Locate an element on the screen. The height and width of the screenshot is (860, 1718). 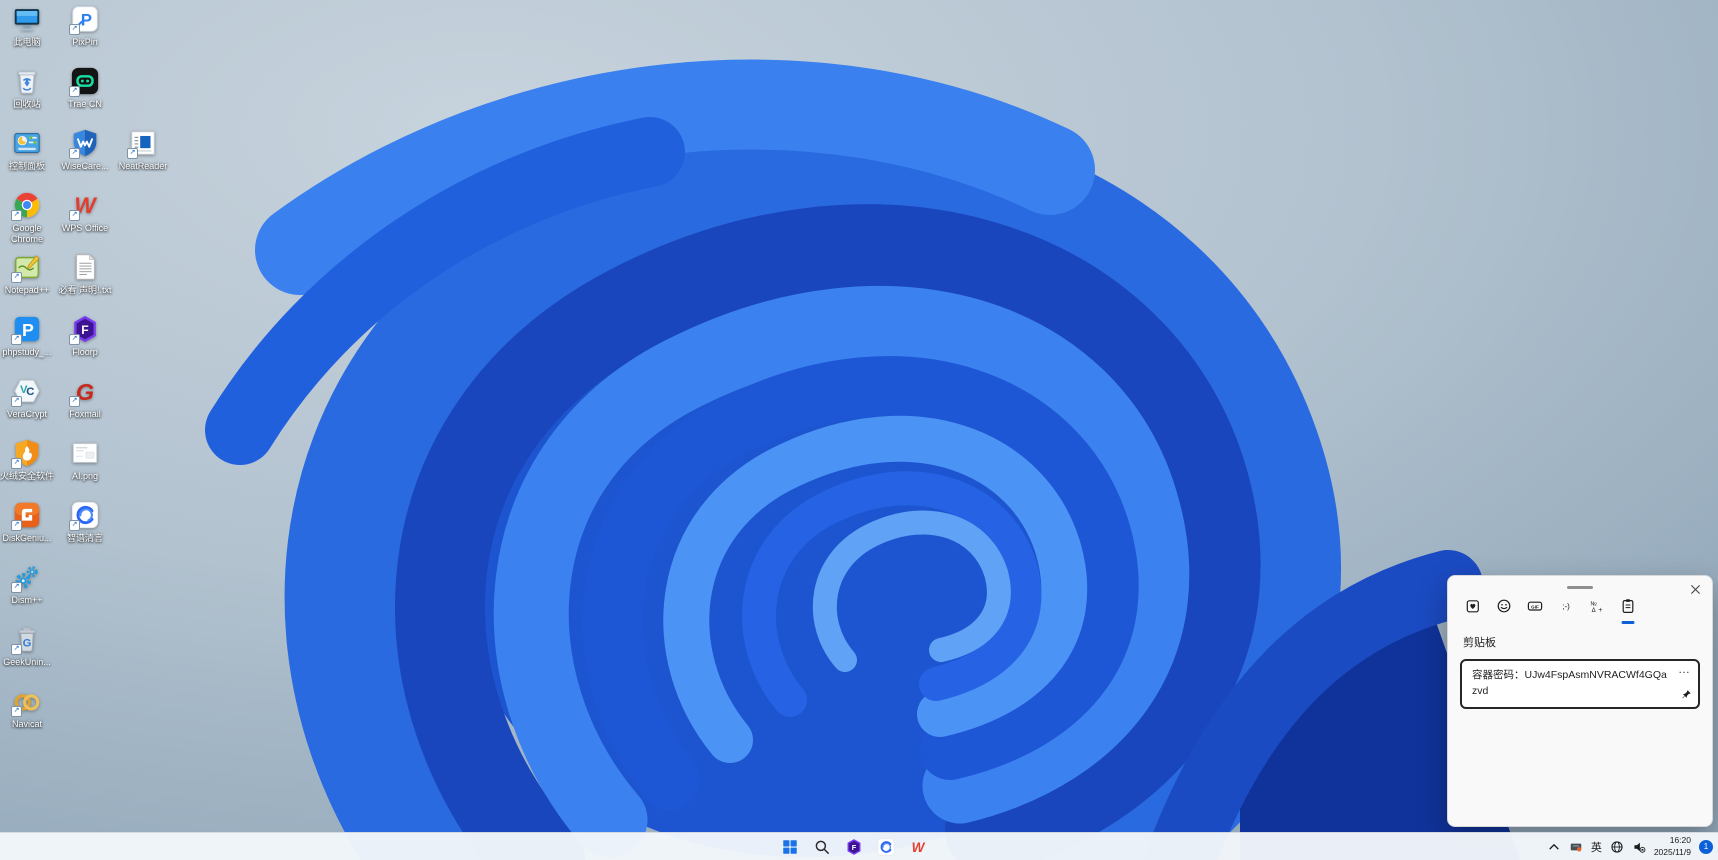
tab-clipboard is located at coordinates (1627, 607).